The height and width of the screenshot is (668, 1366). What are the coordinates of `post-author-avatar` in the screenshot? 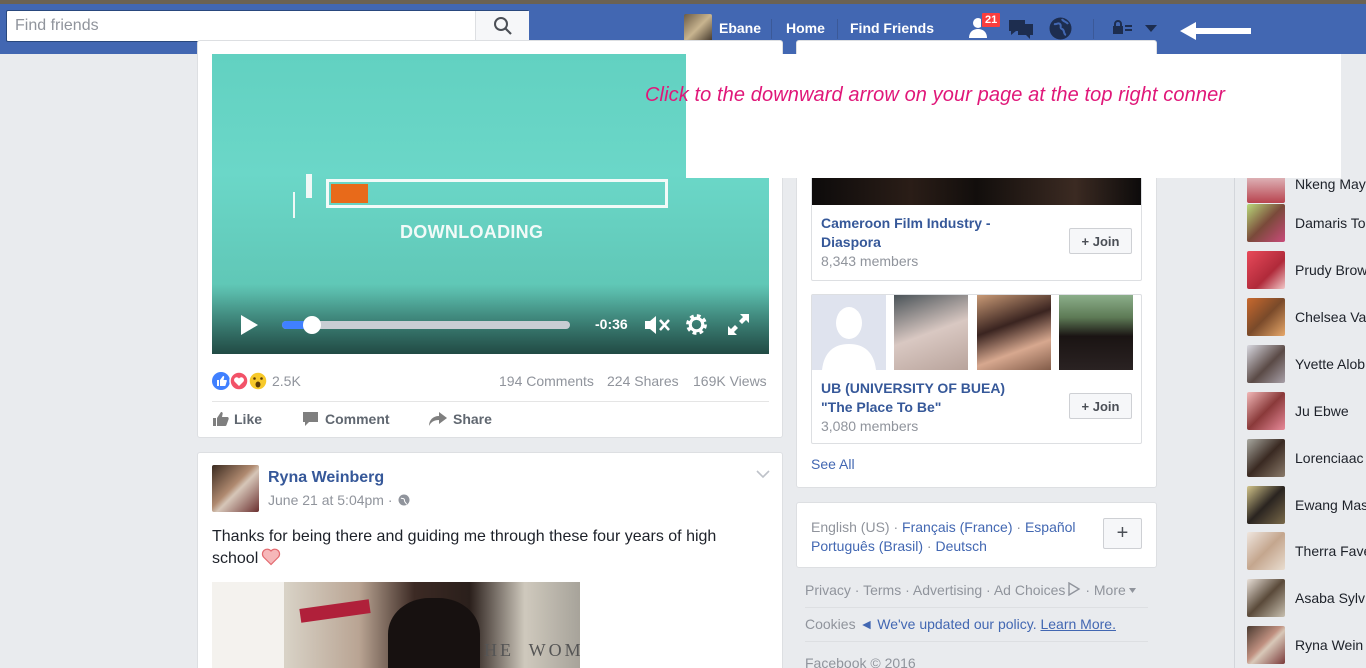 It's located at (235, 488).